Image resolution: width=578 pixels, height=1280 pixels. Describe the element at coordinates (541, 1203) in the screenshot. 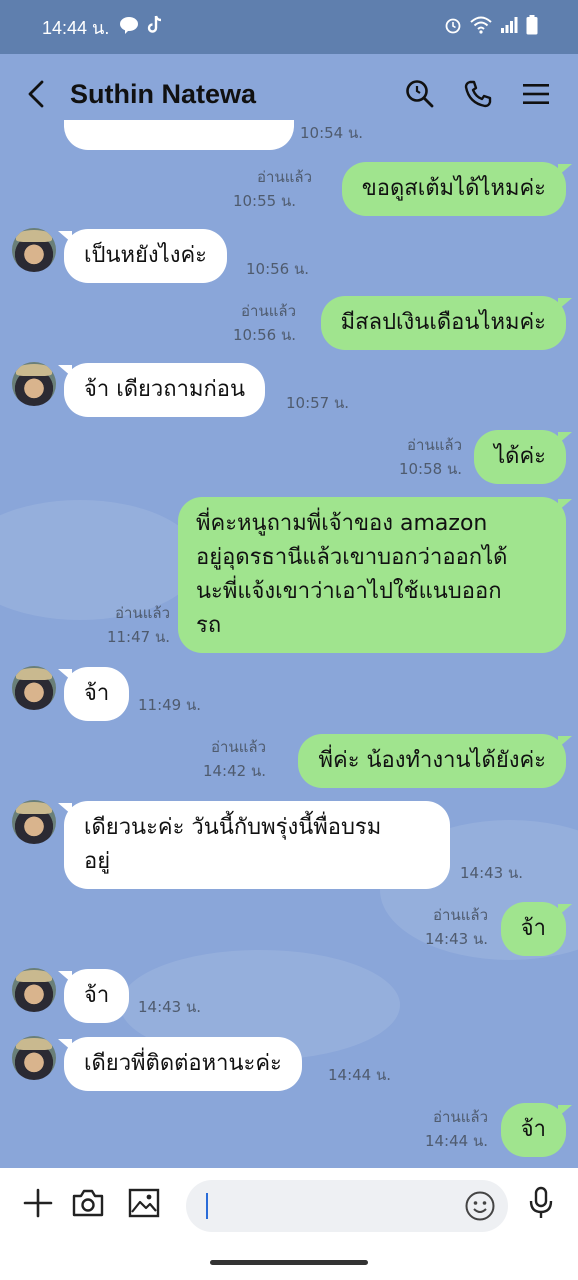

I see `microphone-icon` at that location.